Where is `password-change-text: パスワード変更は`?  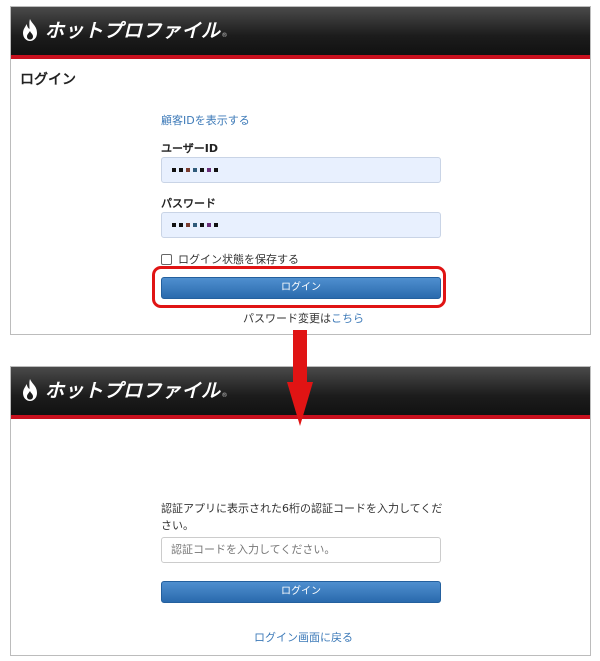
password-change-text: パスワード変更は is located at coordinates (287, 318).